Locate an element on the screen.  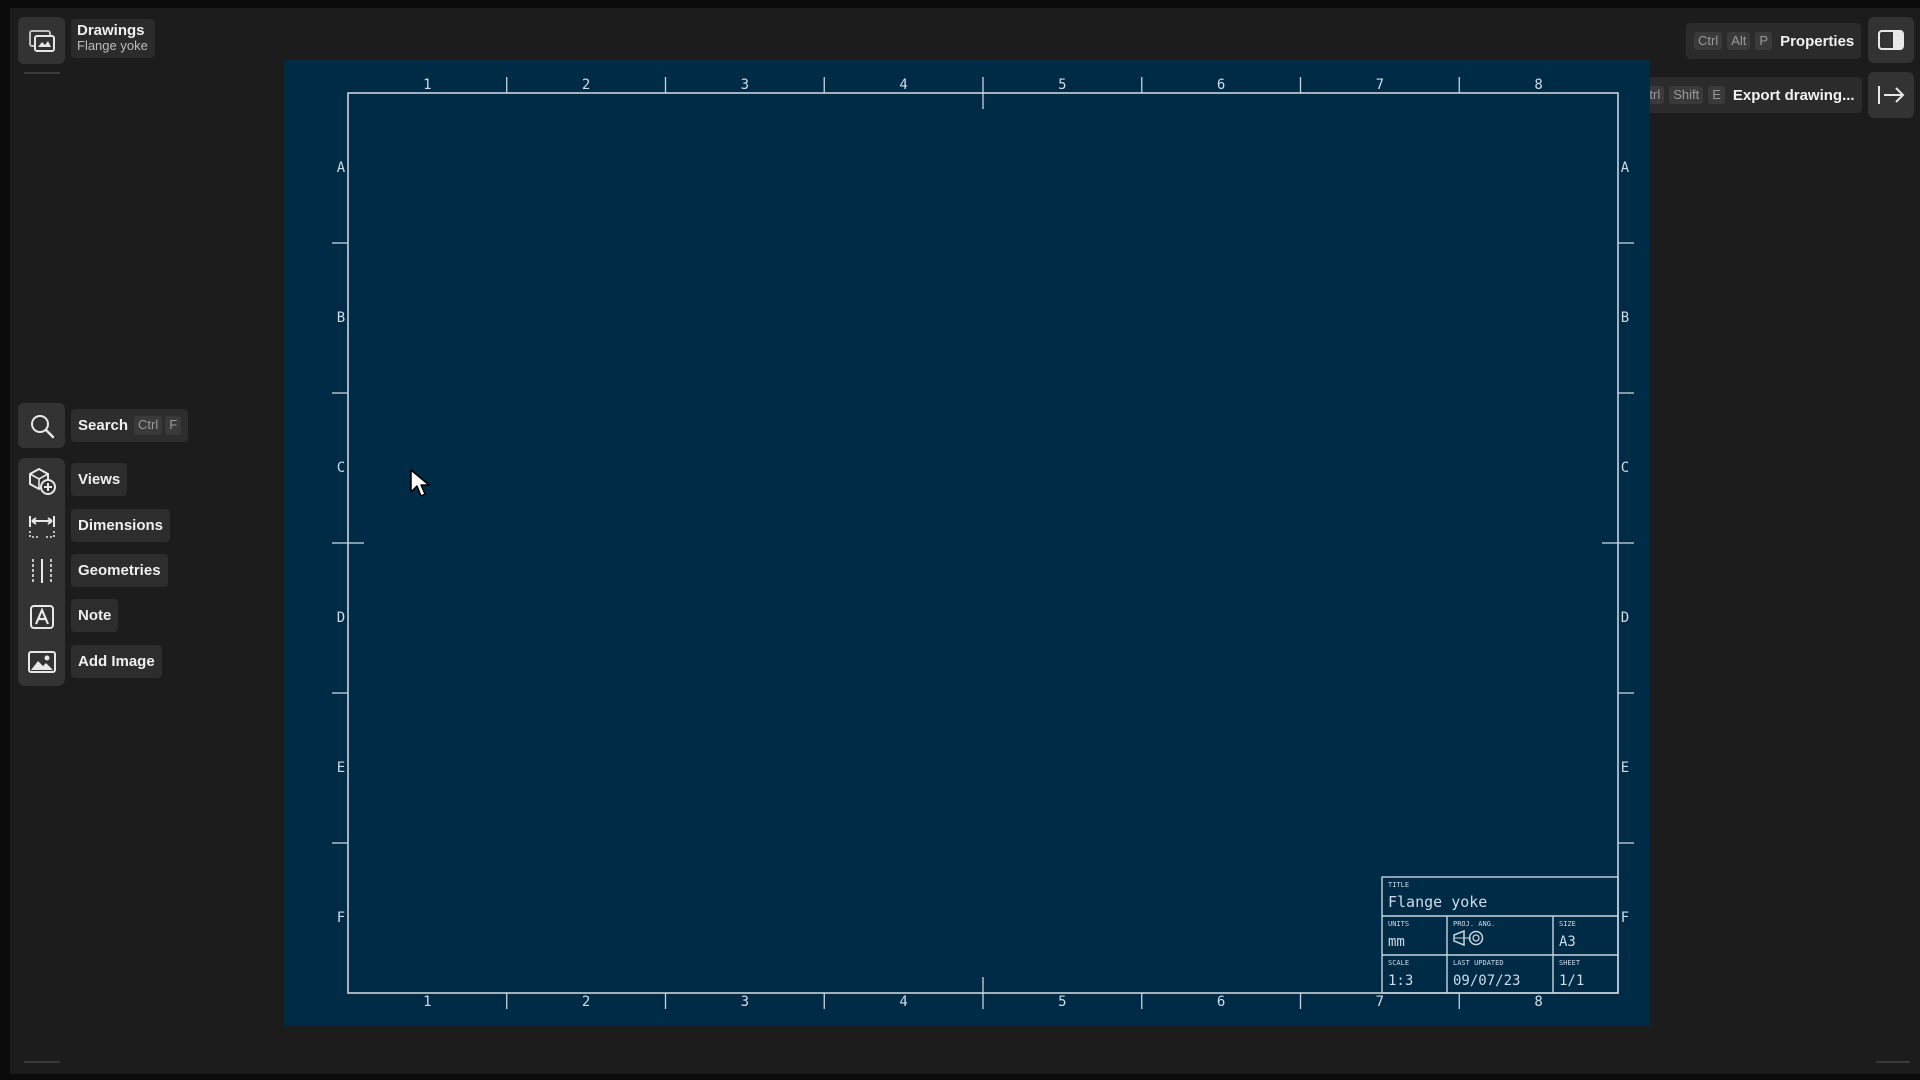
projection-caption: PROJ. ANG. is located at coordinates (1474, 924).